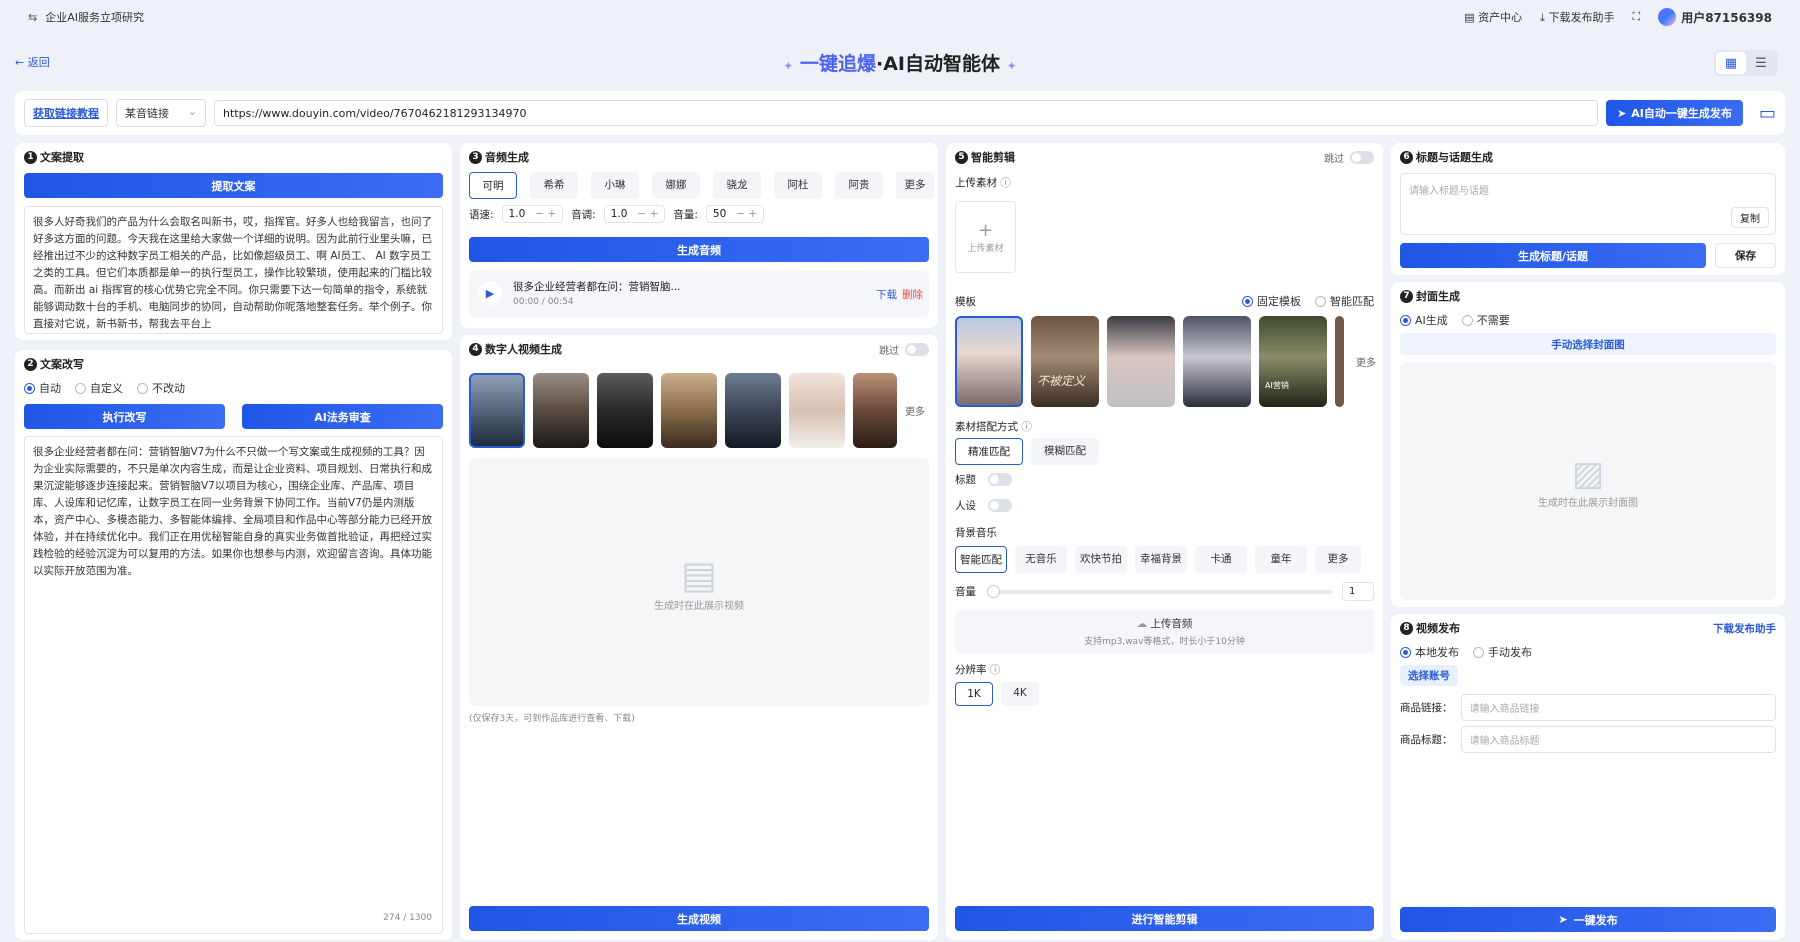 This screenshot has width=1800, height=942. I want to click on resolution-option: 4K, so click(1020, 694).